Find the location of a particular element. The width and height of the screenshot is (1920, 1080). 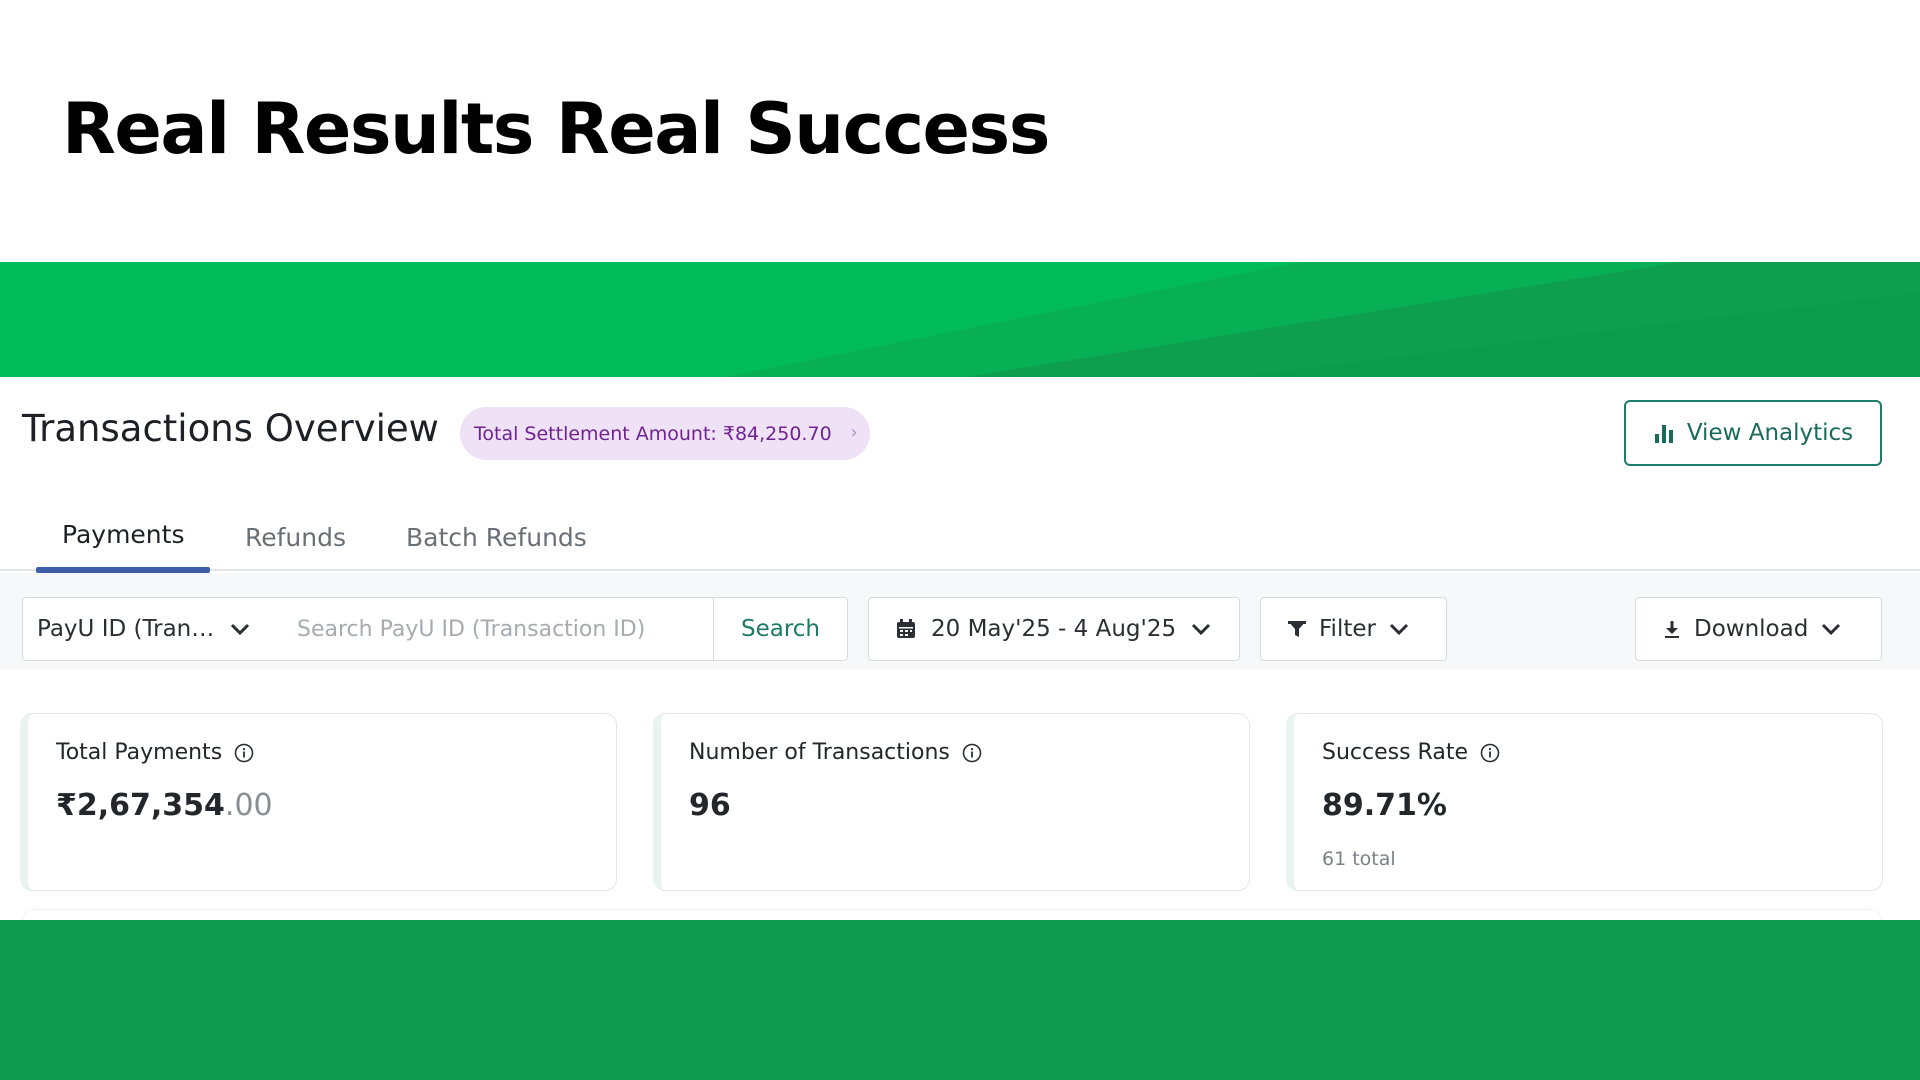

view-analytics-label: View Analytics is located at coordinates (1770, 433).